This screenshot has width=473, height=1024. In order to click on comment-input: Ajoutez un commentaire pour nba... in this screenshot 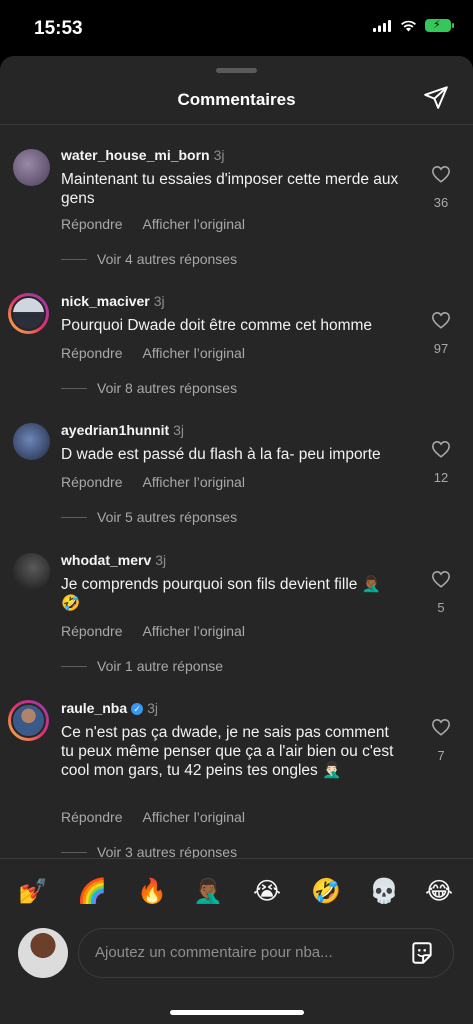, I will do `click(266, 953)`.